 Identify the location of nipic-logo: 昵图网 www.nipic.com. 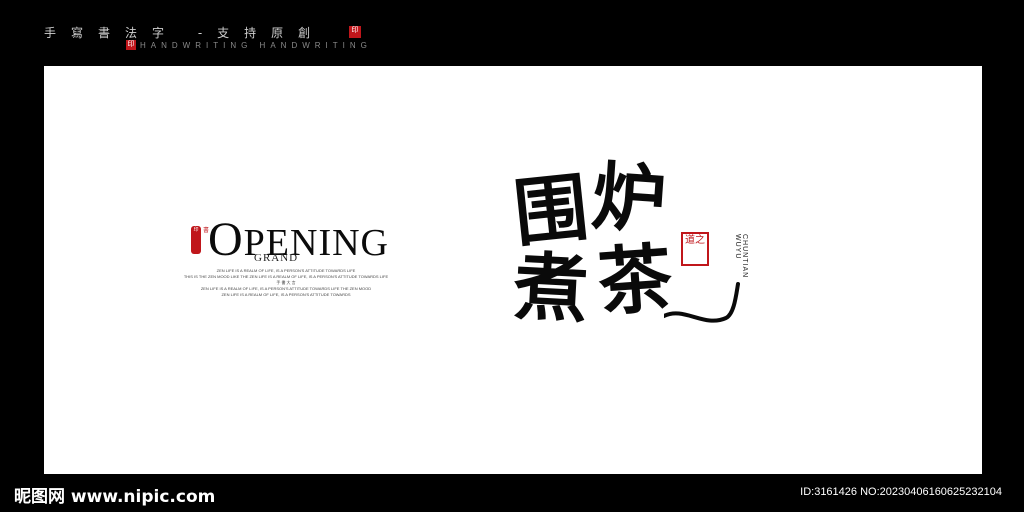
(115, 497).